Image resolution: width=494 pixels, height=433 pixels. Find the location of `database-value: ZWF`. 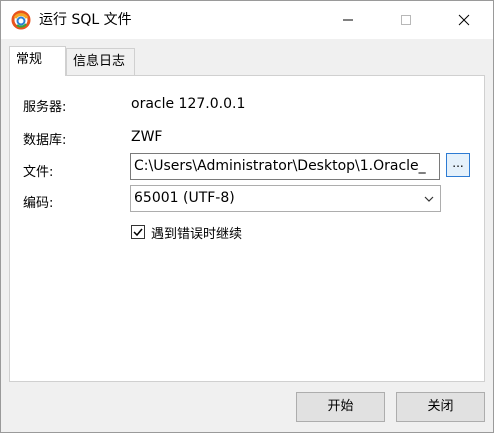

database-value: ZWF is located at coordinates (147, 137).